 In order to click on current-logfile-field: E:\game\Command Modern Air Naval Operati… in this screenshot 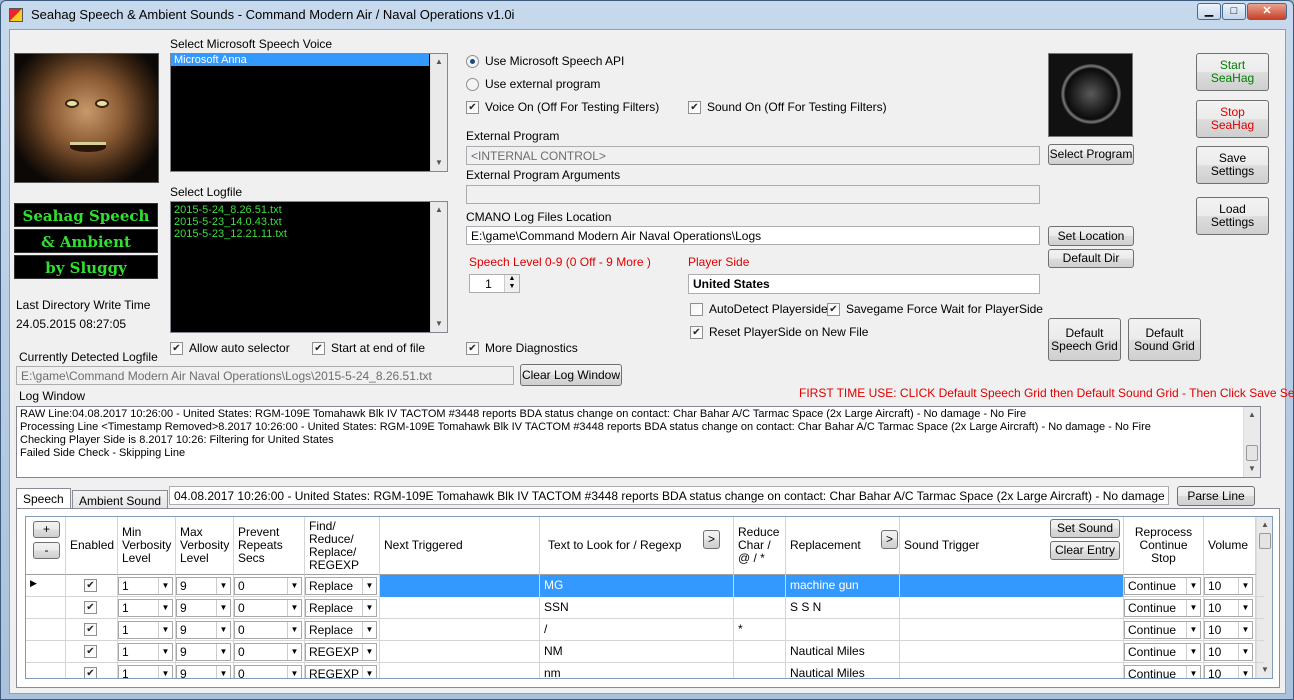, I will do `click(265, 375)`.